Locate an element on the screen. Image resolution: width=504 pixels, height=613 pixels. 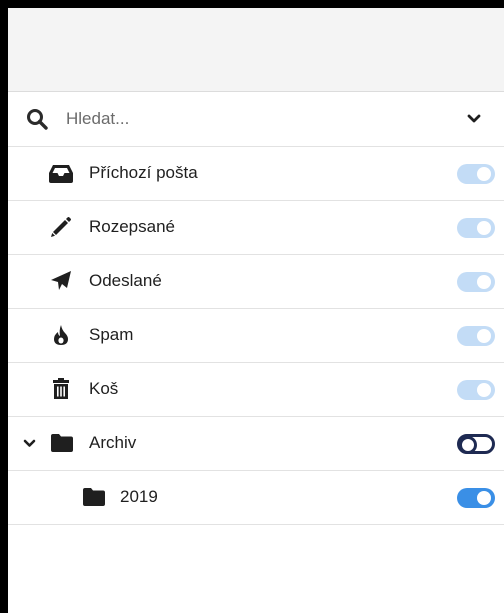
folder-label: Rozepsané is located at coordinates (132, 226).